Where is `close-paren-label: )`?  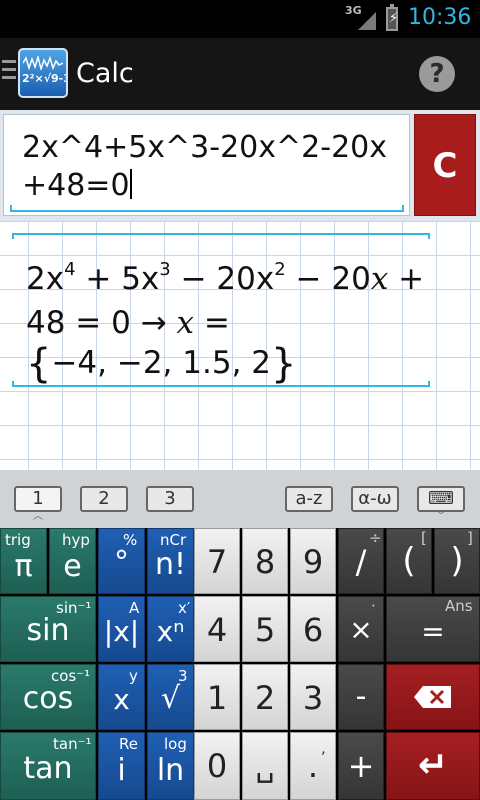 close-paren-label: ) is located at coordinates (457, 561).